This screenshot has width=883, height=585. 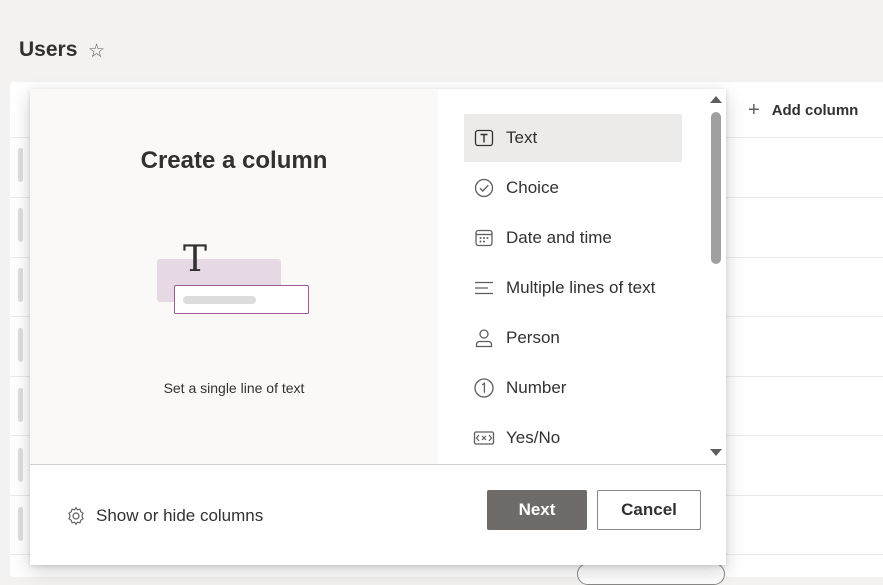 I want to click on column-type-label: Number, so click(x=536, y=387).